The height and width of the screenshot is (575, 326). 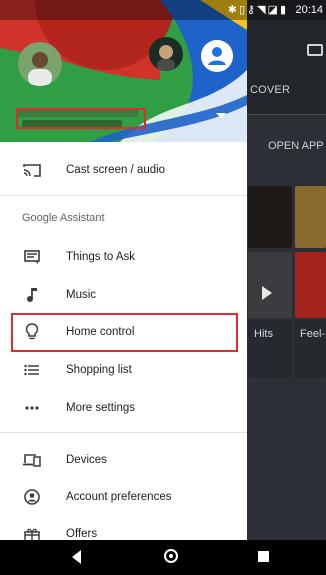 I want to click on chat-list-icon, so click(x=32, y=257).